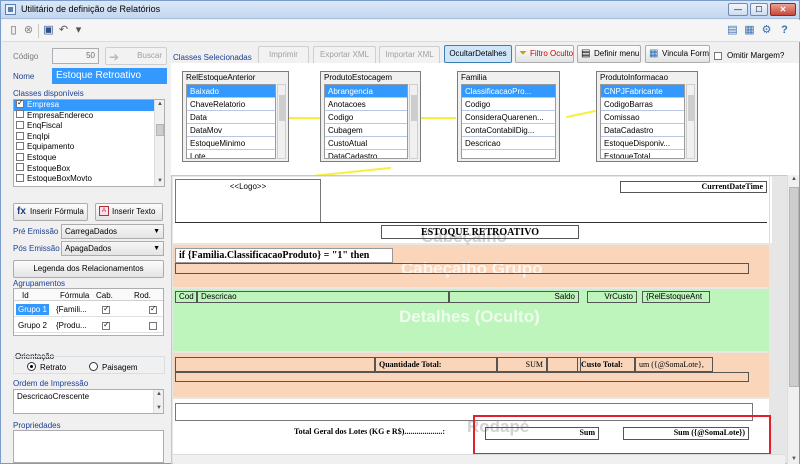 The height and width of the screenshot is (464, 800). What do you see at coordinates (89, 169) in the screenshot?
I see `class-list-item: EstoqueBox` at bounding box center [89, 169].